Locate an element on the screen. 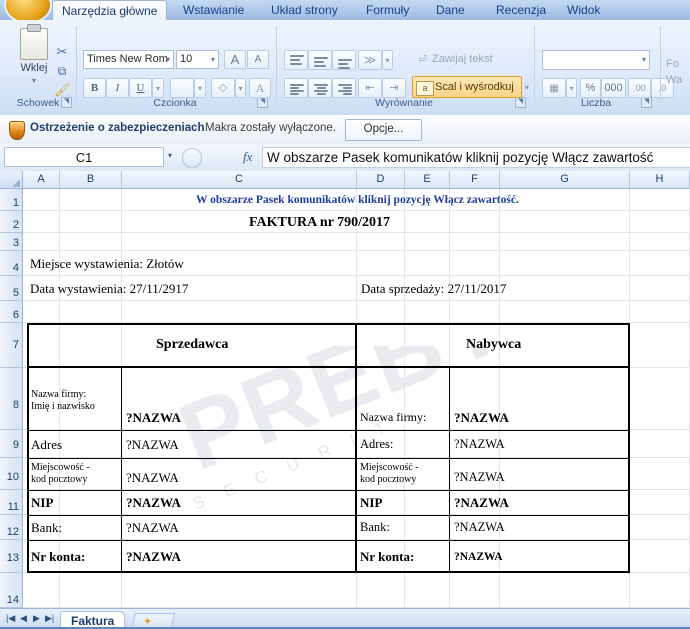 This screenshot has width=690, height=629. tab-dane: Dane is located at coordinates (450, 10).